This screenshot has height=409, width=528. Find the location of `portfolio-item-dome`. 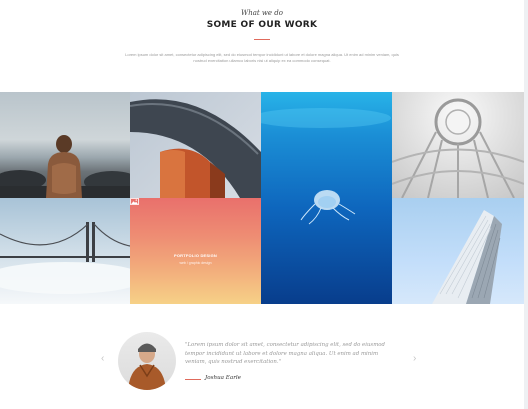

portfolio-item-dome is located at coordinates (458, 145).